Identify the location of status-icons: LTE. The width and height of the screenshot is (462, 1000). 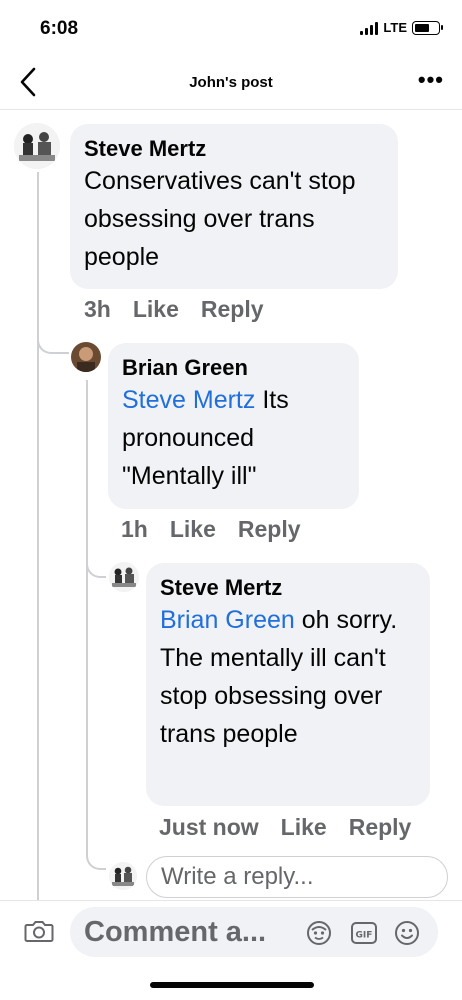
(401, 27).